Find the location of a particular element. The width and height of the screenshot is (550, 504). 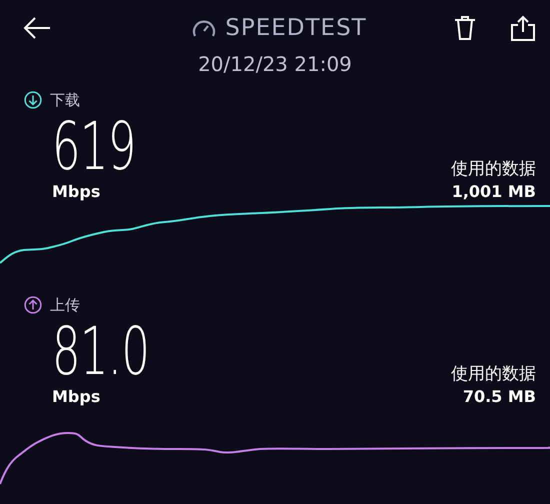

section-label: 上传 is located at coordinates (65, 305).